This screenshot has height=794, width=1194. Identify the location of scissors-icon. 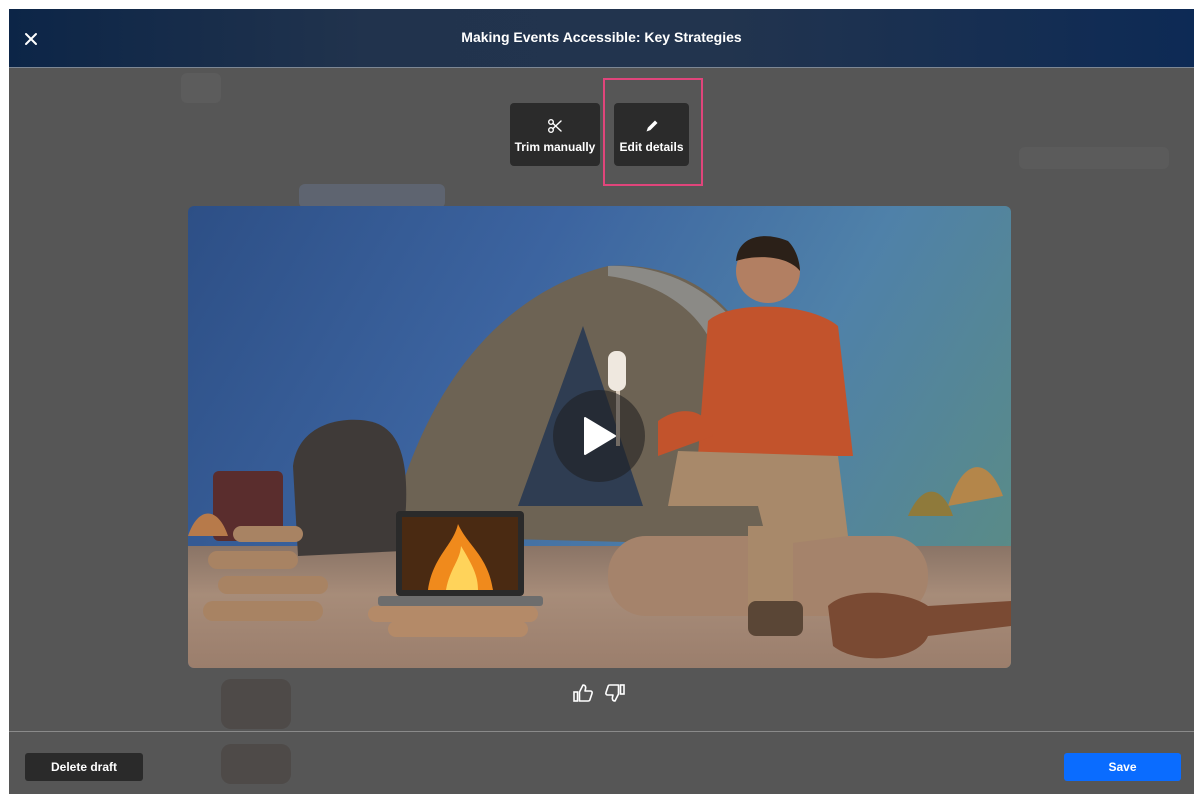
(555, 125).